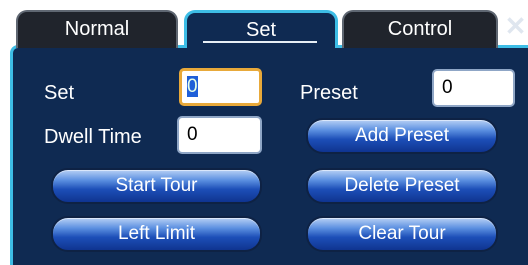 The width and height of the screenshot is (528, 265). I want to click on dwell-time-input-value: 0, so click(192, 134).